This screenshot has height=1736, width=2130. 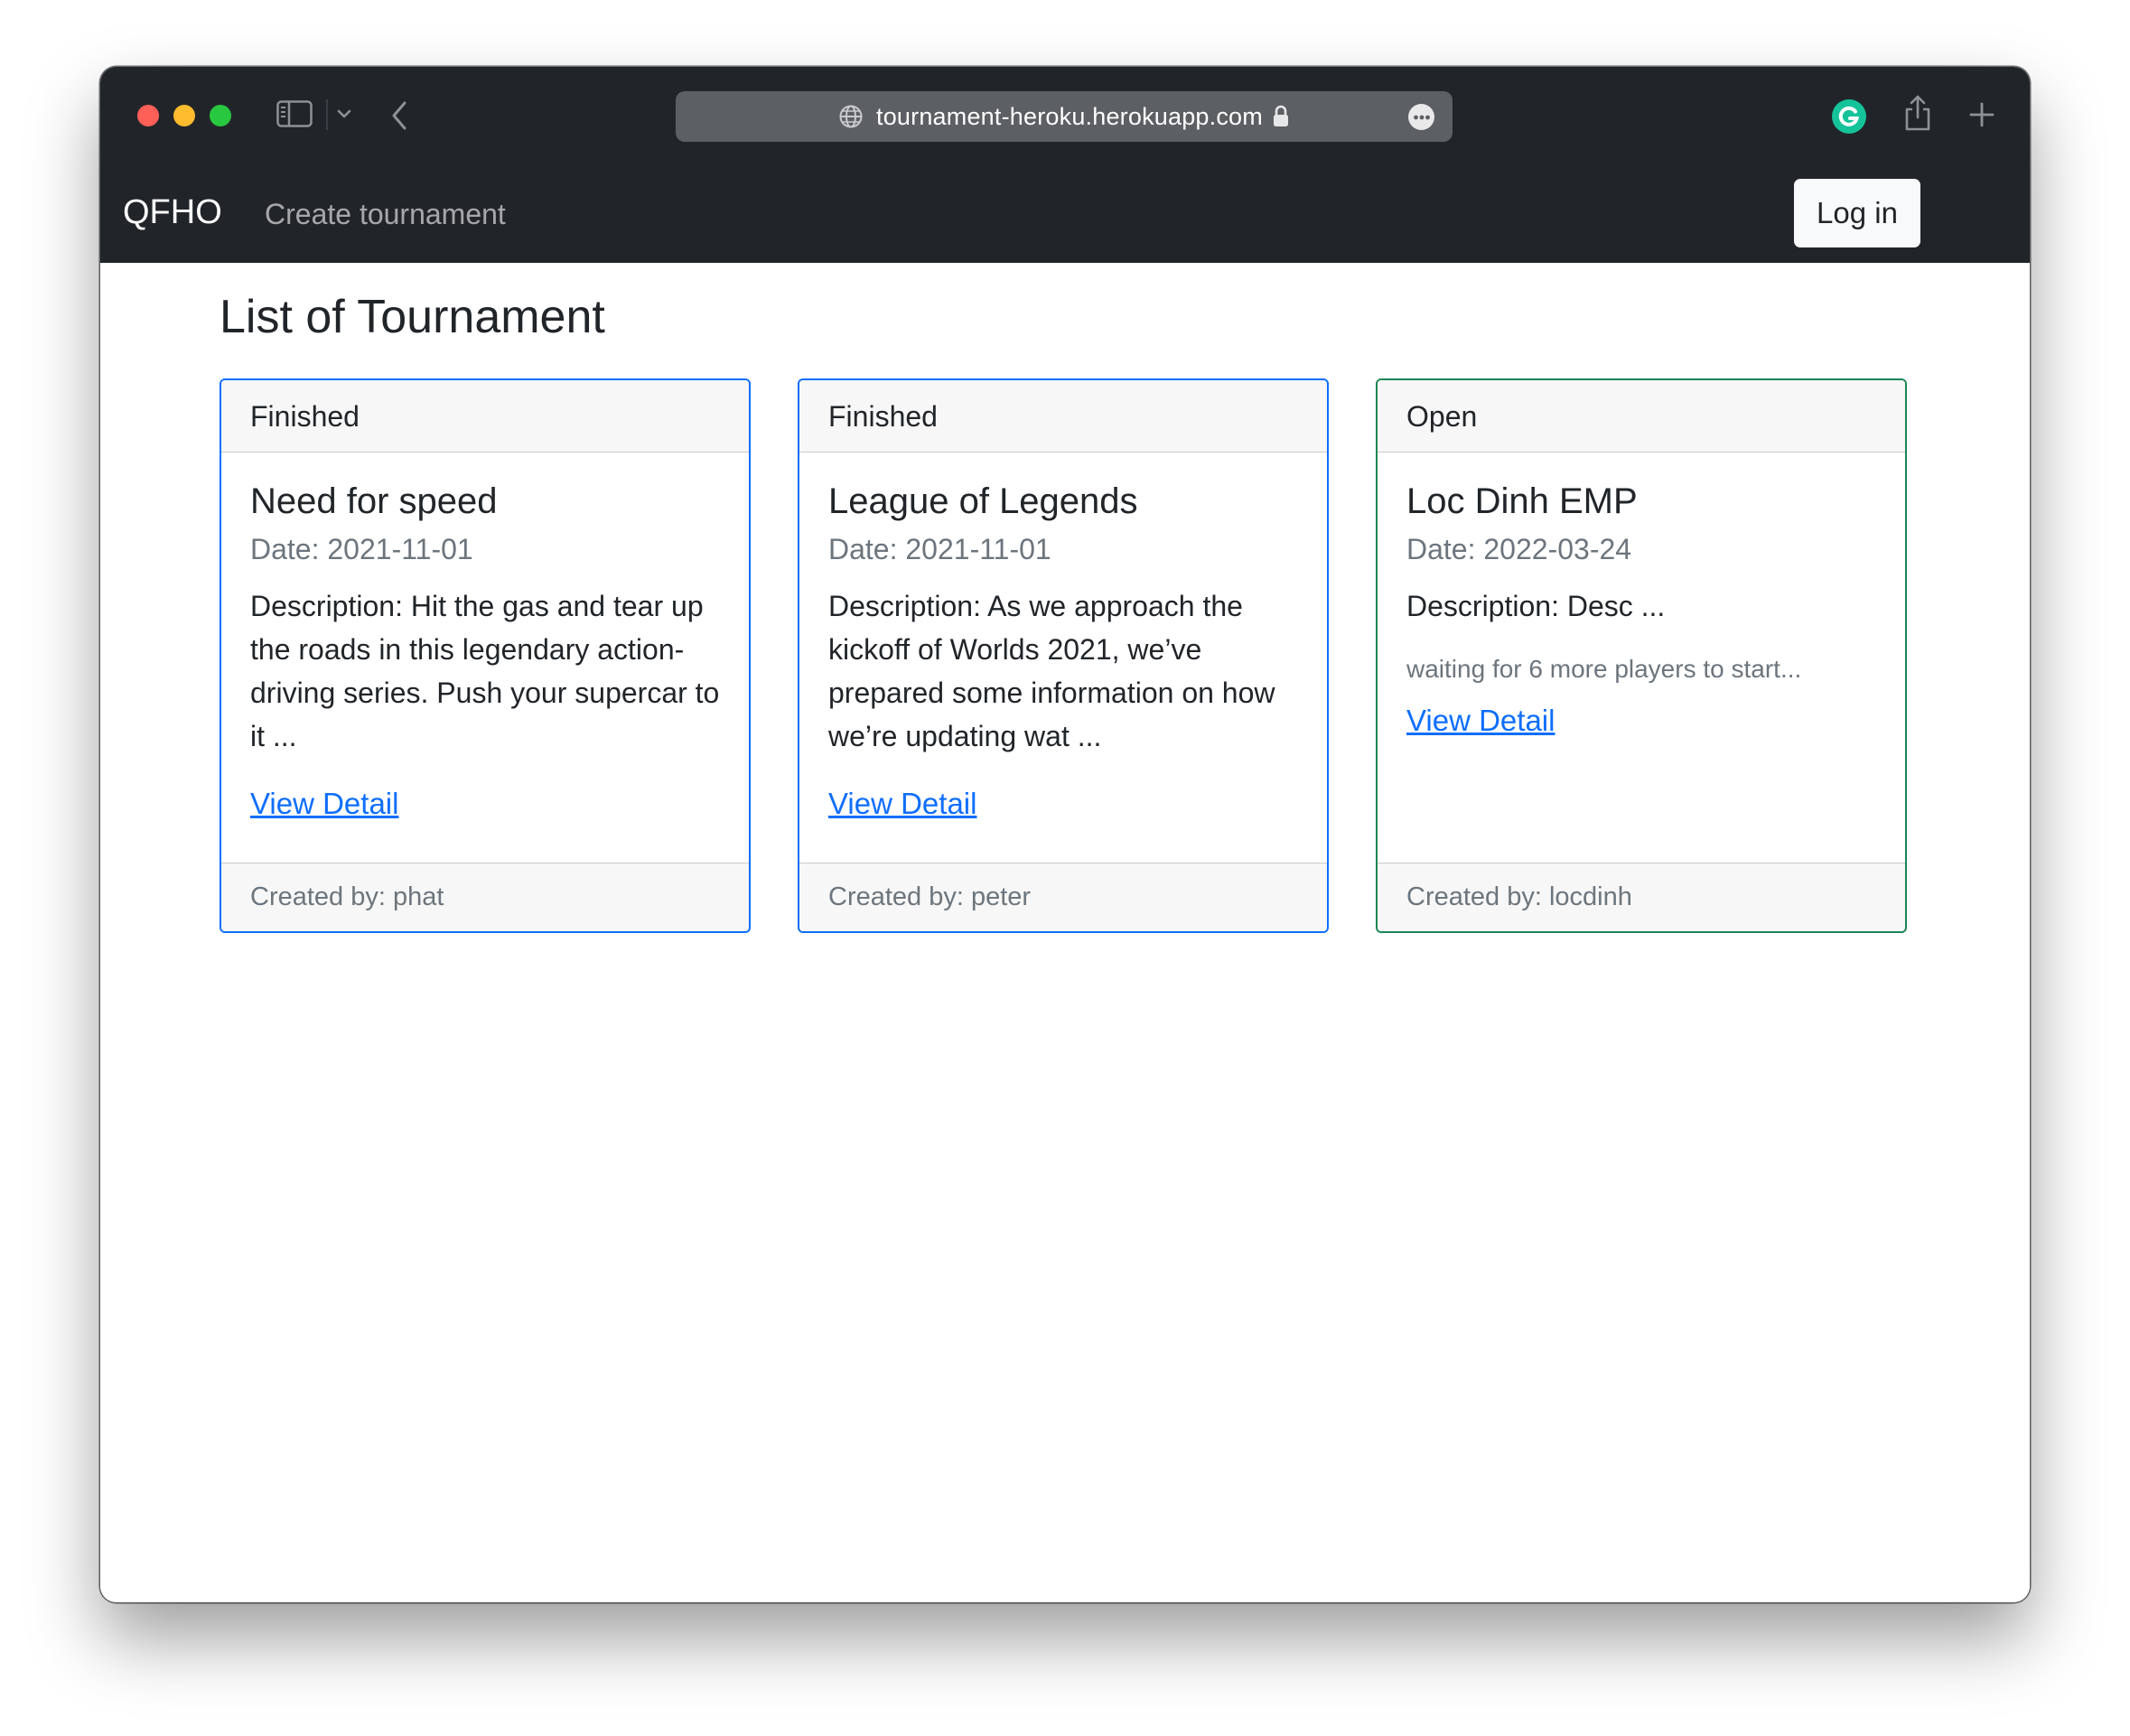 What do you see at coordinates (148, 116) in the screenshot?
I see `close-window-button` at bounding box center [148, 116].